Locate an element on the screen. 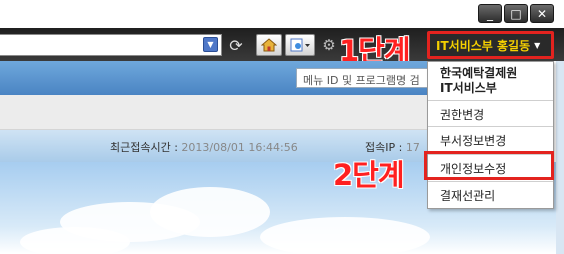 This screenshot has width=564, height=254. home-icon-glyph is located at coordinates (269, 45).